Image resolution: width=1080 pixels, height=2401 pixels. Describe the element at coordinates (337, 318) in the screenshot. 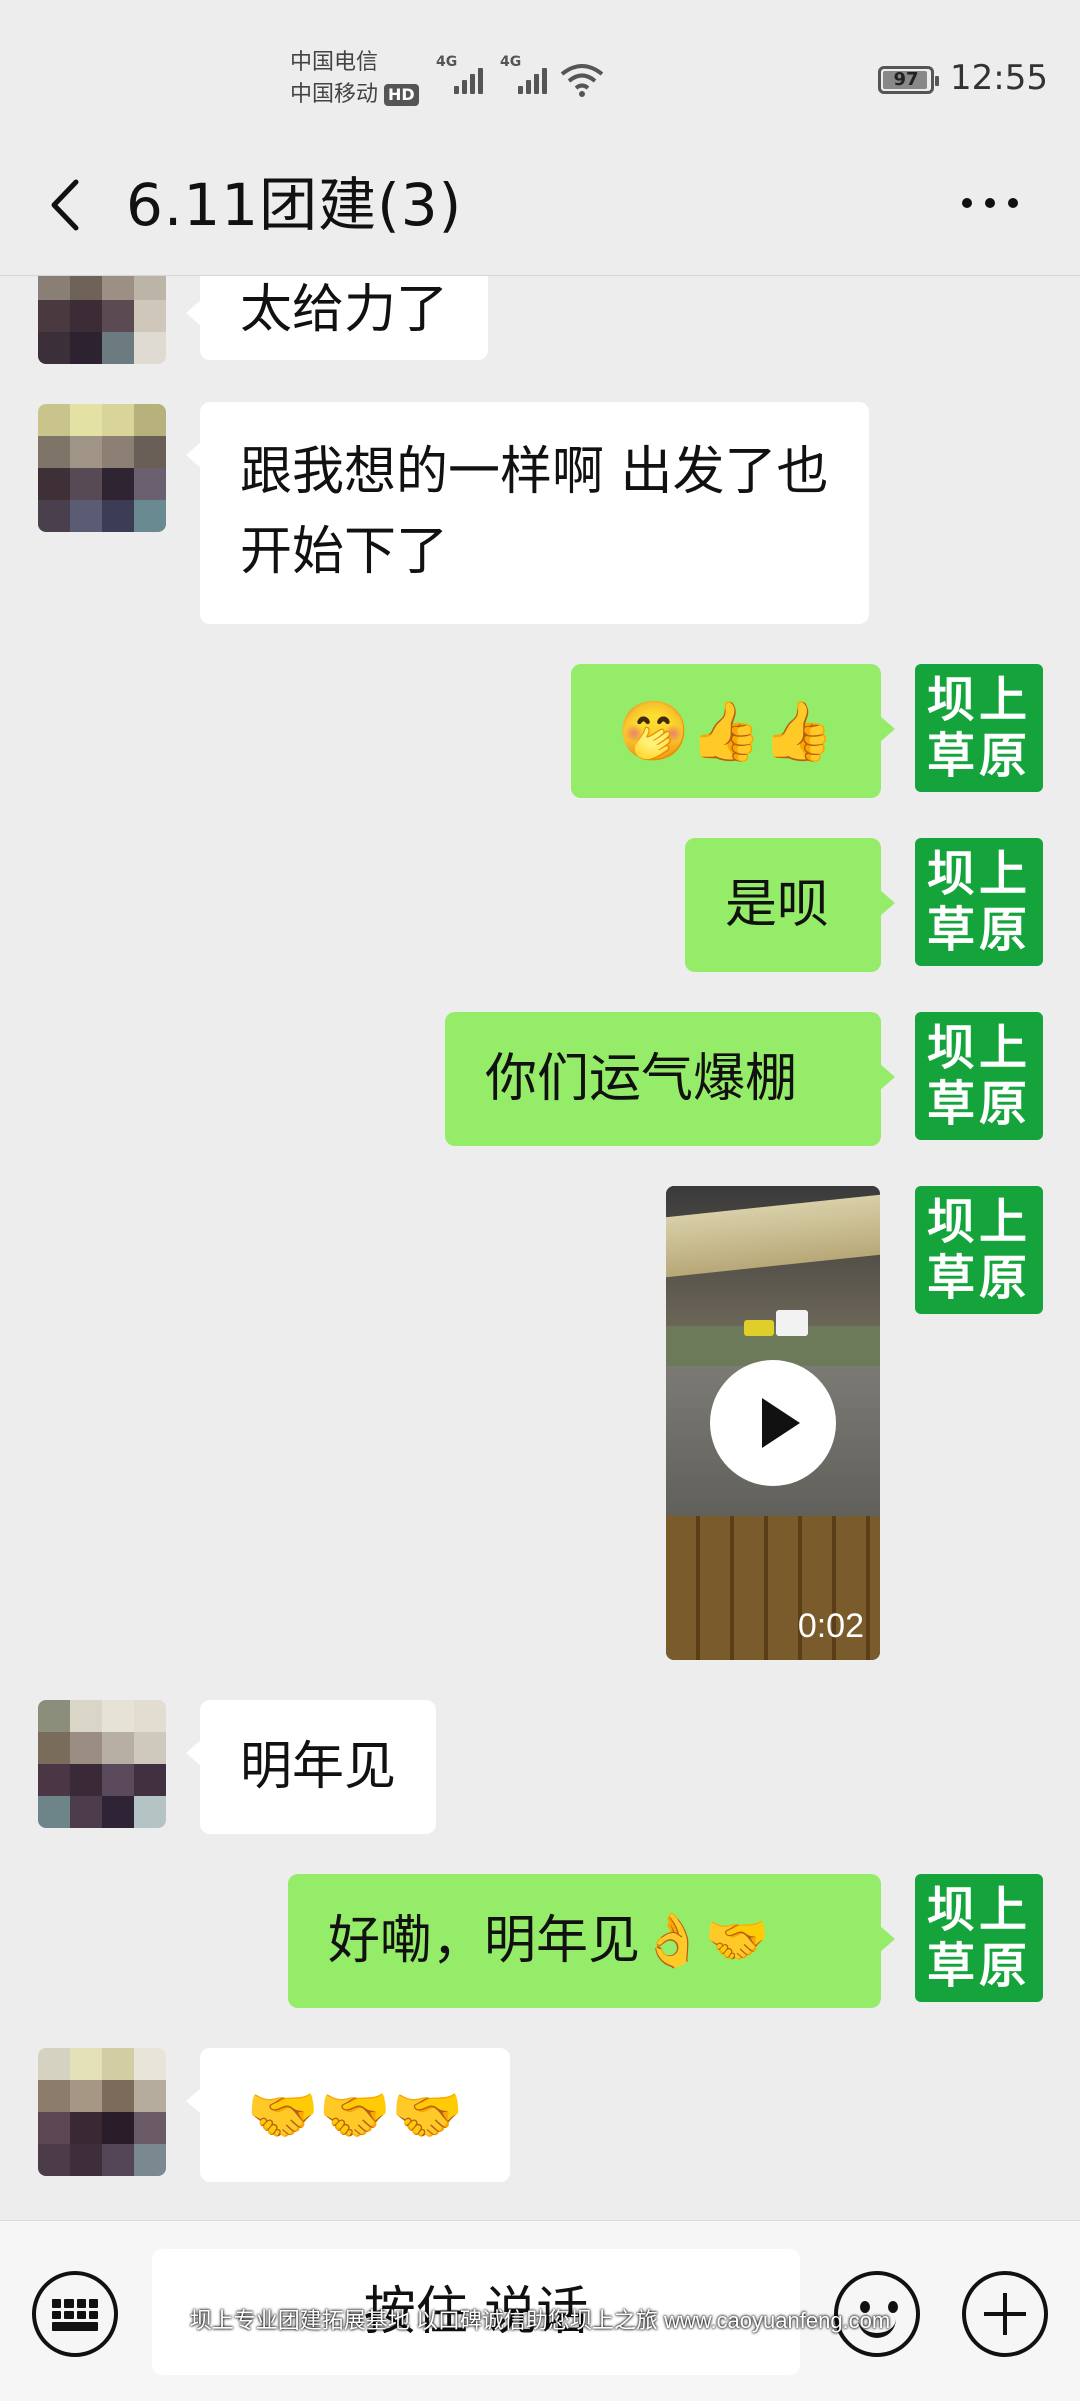

I see `message-bubble: 太给力了` at that location.